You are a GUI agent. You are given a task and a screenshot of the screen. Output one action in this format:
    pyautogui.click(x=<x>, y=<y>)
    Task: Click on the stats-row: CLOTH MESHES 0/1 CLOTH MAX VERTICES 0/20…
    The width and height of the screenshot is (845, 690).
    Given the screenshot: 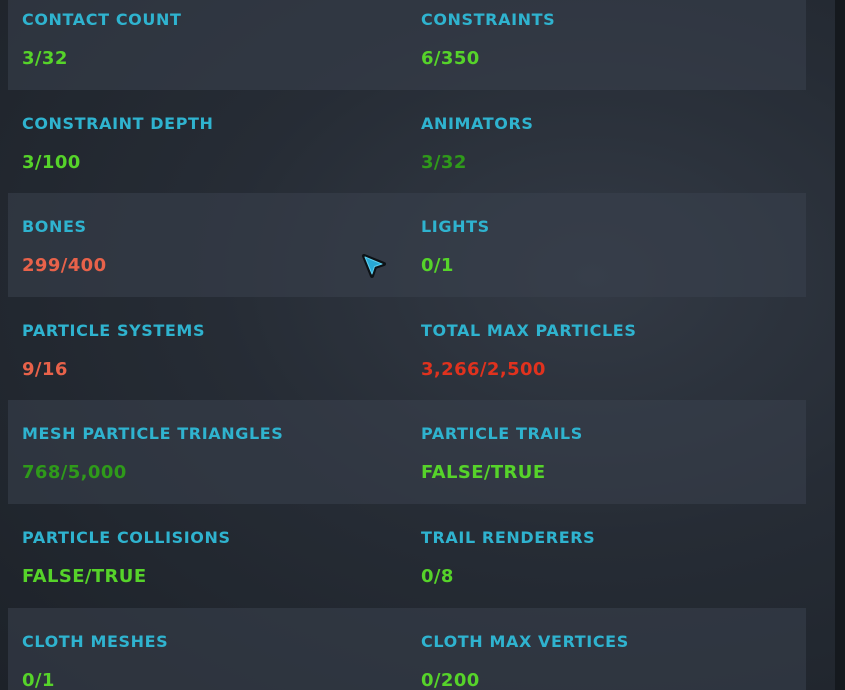 What is the action you would take?
    pyautogui.click(x=407, y=648)
    